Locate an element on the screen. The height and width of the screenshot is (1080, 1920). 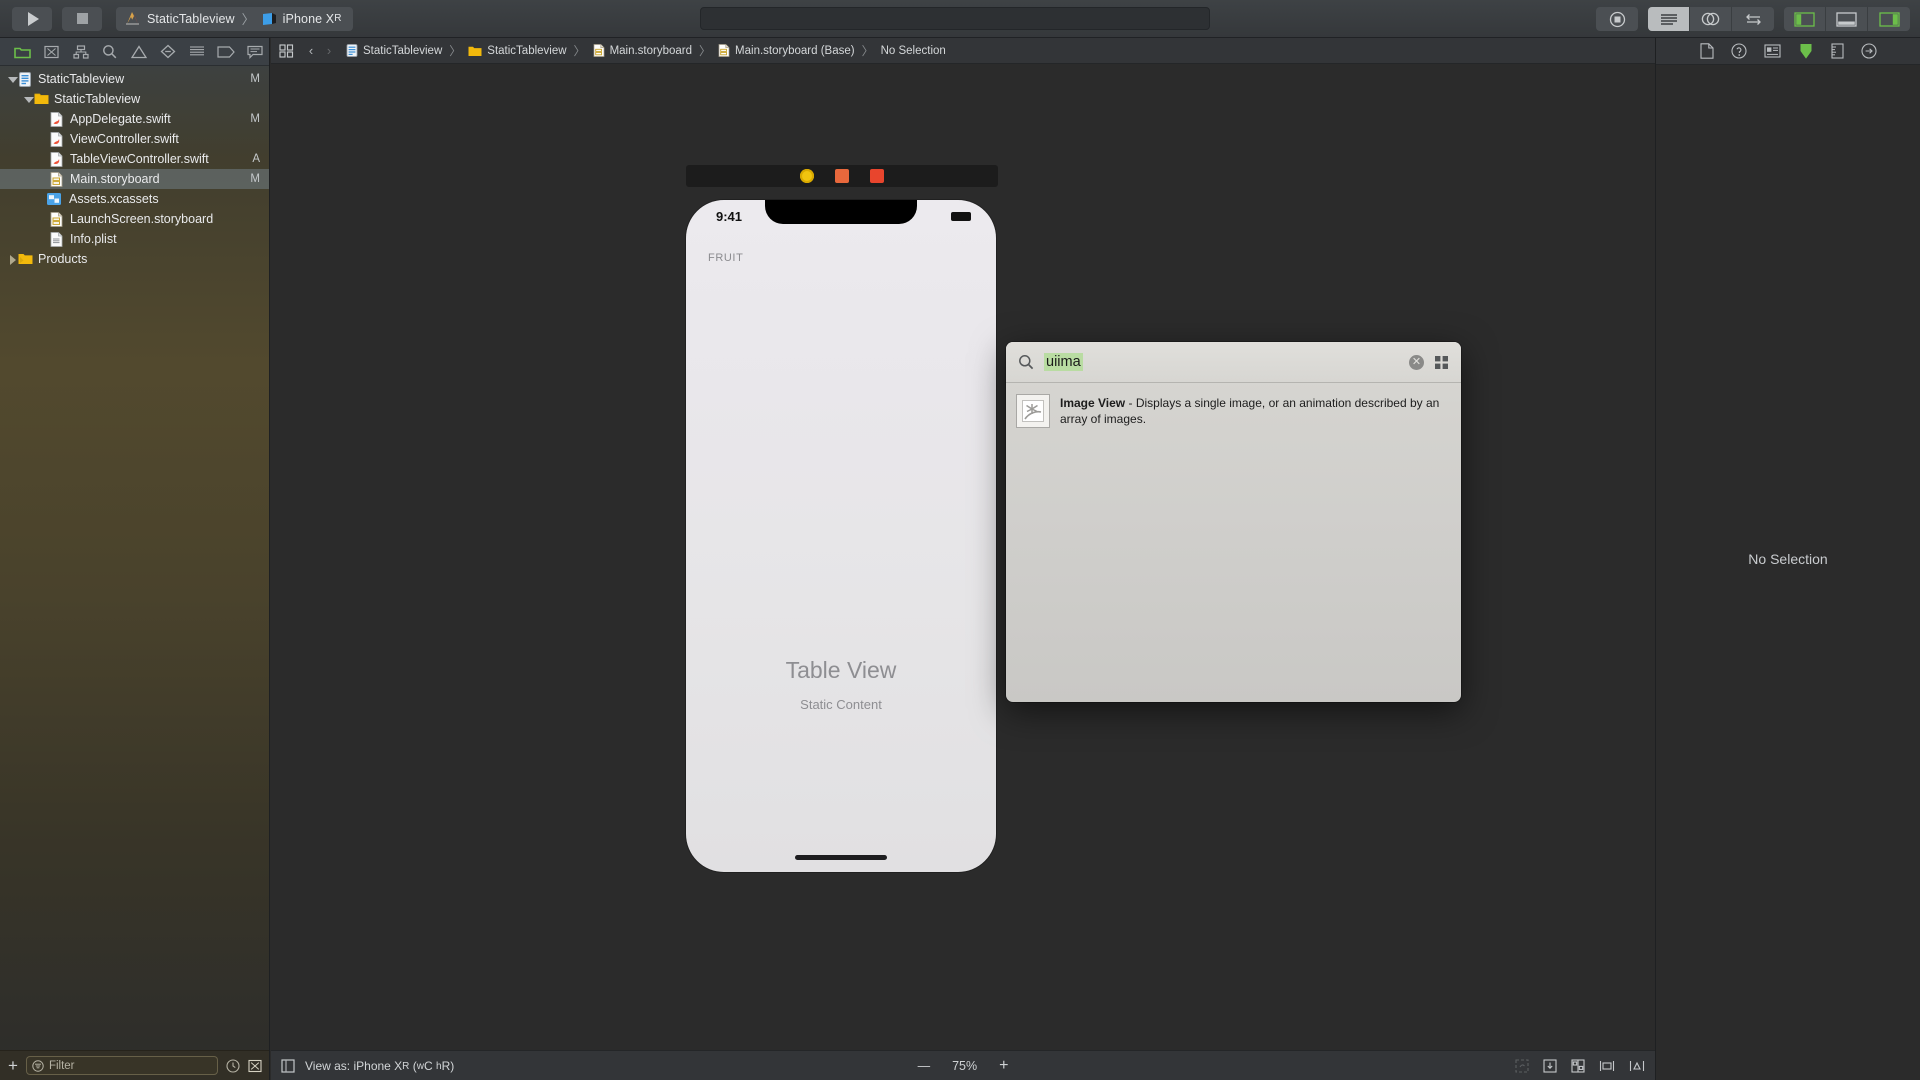
zoom-in-button: + is located at coordinates (1003, 1066).